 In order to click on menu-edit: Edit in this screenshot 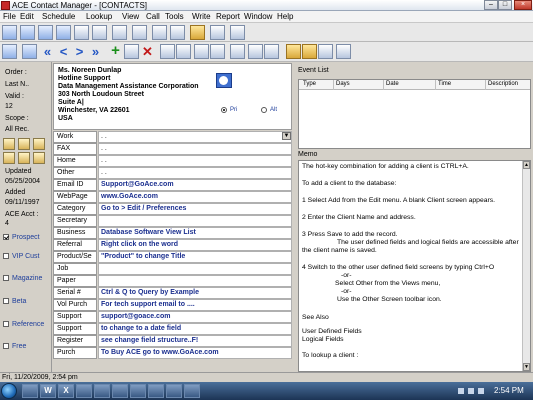, I will do `click(27, 17)`.